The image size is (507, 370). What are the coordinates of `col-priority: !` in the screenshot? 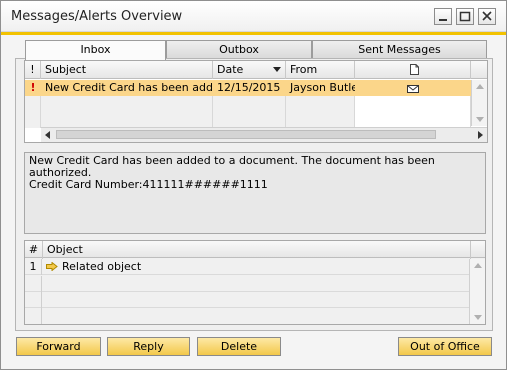 It's located at (33, 70).